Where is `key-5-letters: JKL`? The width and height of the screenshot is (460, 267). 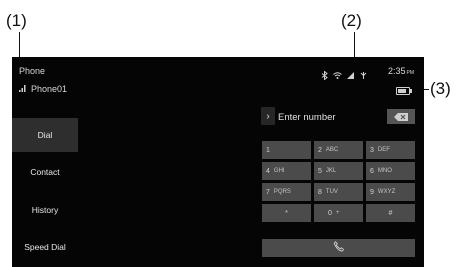
key-5-letters: JKL is located at coordinates (331, 171).